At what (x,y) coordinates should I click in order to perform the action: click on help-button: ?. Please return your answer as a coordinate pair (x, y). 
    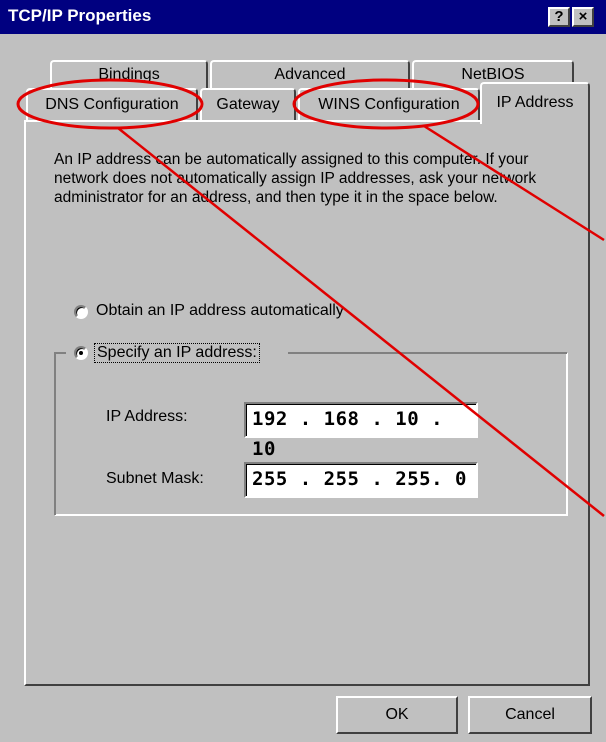
    Looking at the image, I should click on (559, 17).